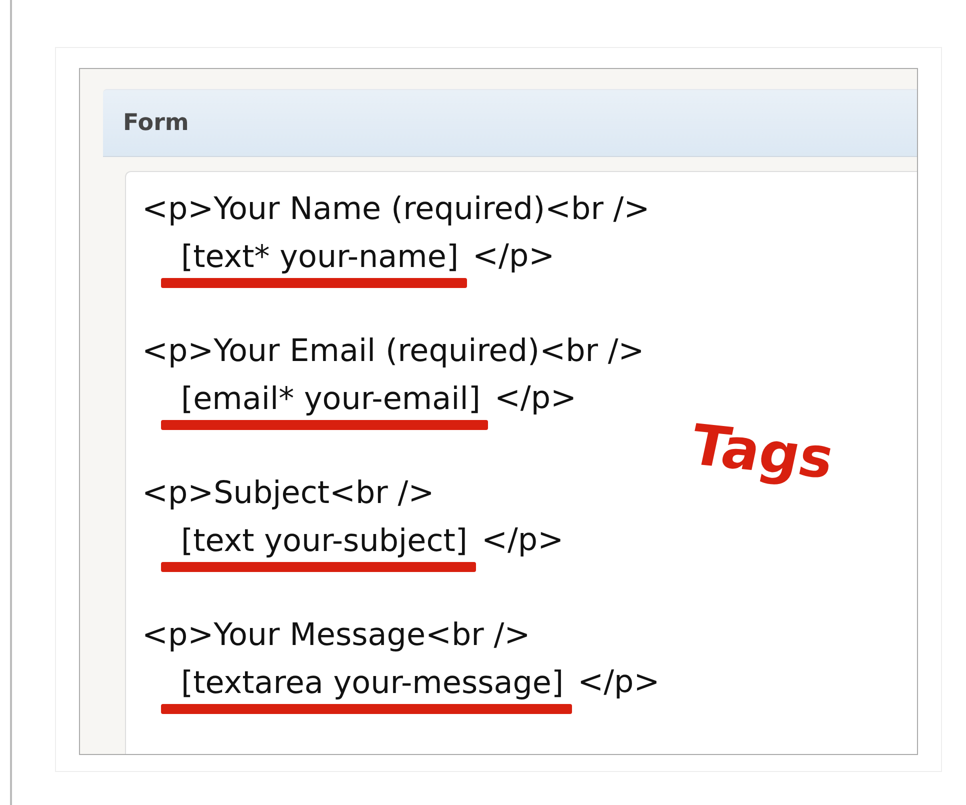  What do you see at coordinates (393, 351) in the screenshot?
I see `code-line: <p>Your Email (required)<br />` at bounding box center [393, 351].